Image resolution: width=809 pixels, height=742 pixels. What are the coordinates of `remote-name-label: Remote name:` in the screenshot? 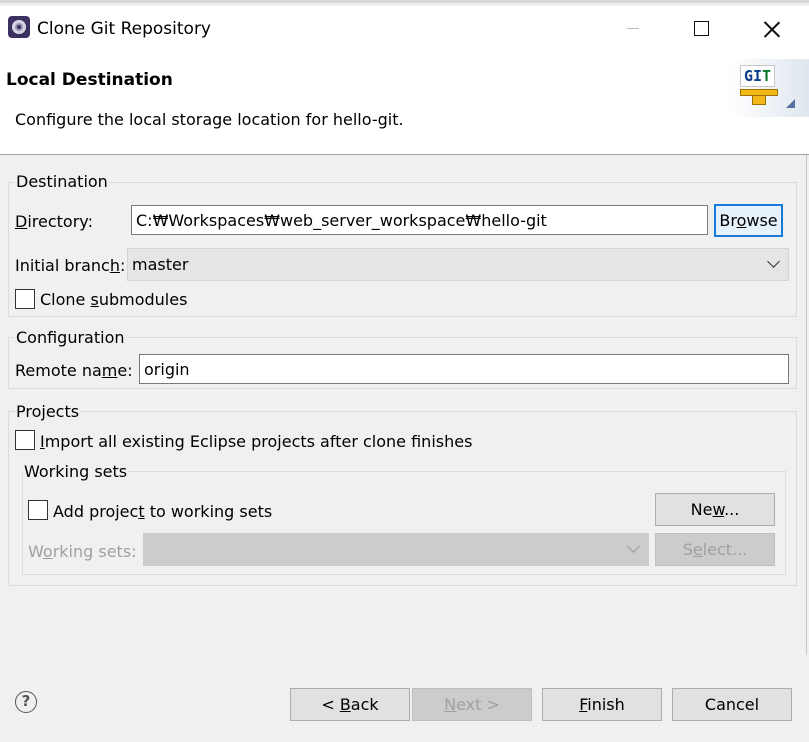 It's located at (74, 370).